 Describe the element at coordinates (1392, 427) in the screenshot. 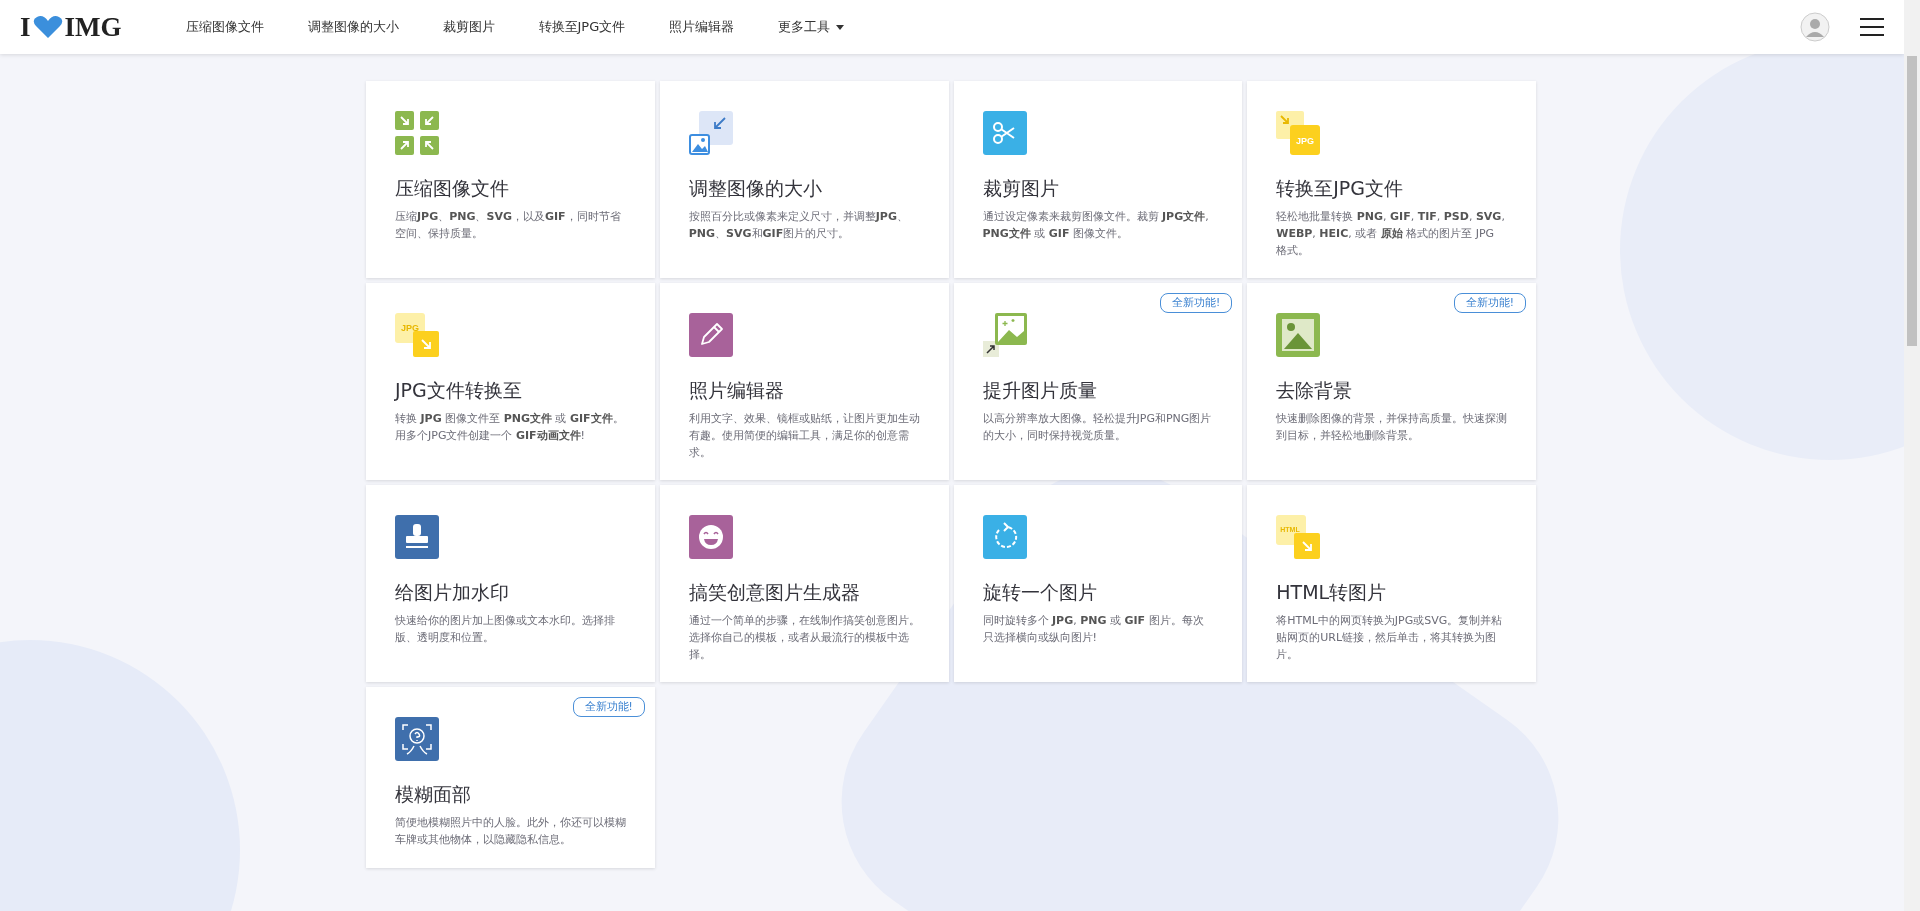

I see `tool-description: 快速删除图像的背景，并保持高质量。快速探测到目标，并轻松地删除背景。` at that location.